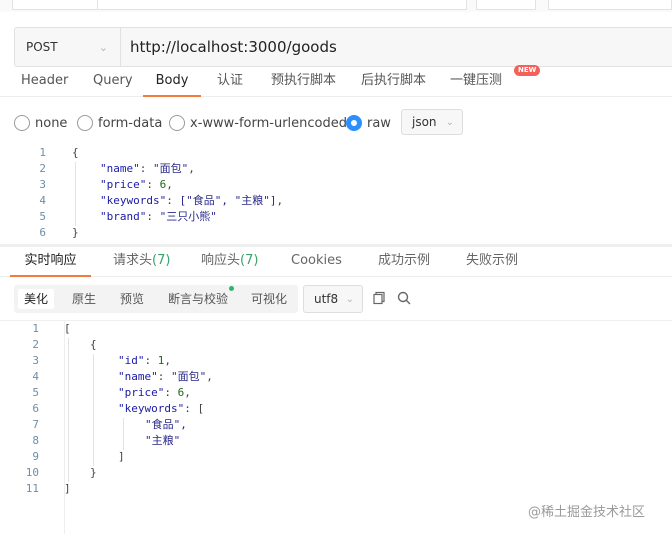  I want to click on tab-response-headers: 响应头(7), so click(229, 262).